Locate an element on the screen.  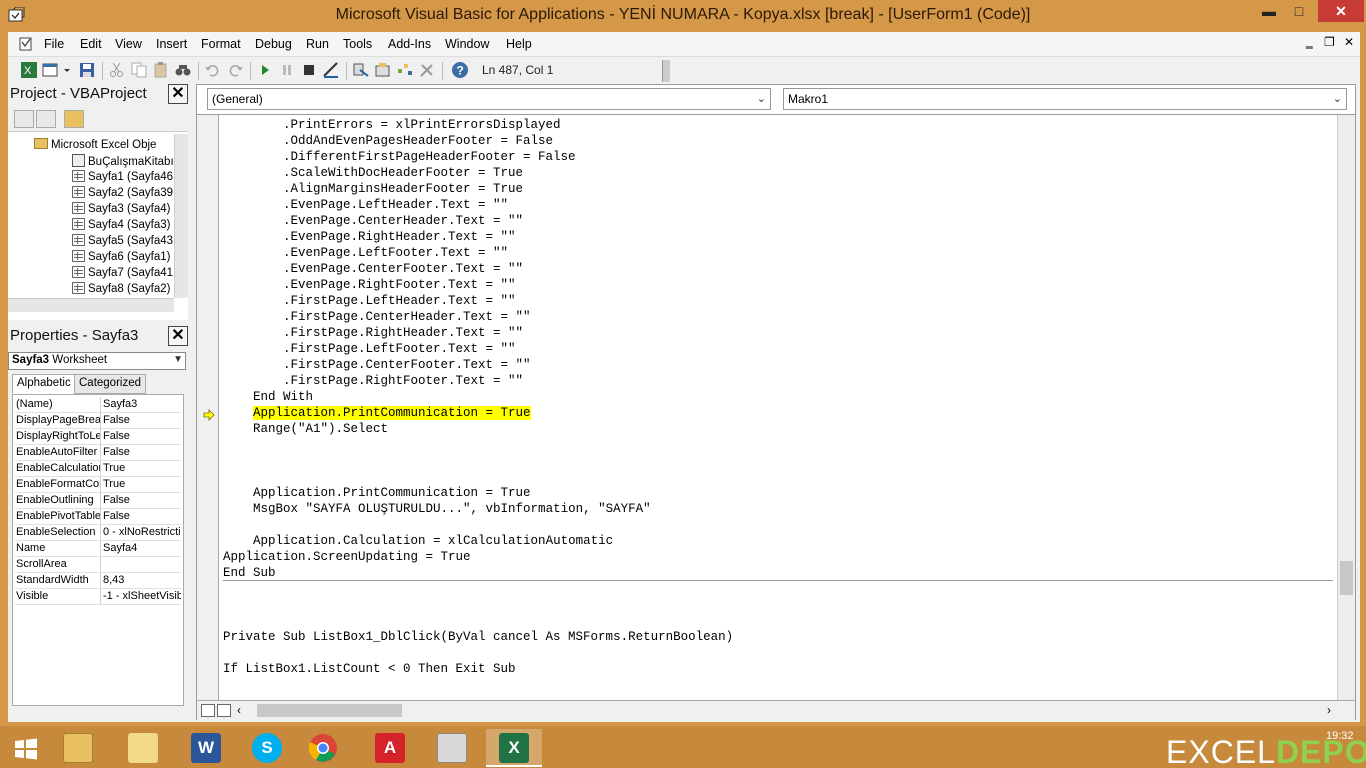
menu-debug: Debug is located at coordinates (273, 44).